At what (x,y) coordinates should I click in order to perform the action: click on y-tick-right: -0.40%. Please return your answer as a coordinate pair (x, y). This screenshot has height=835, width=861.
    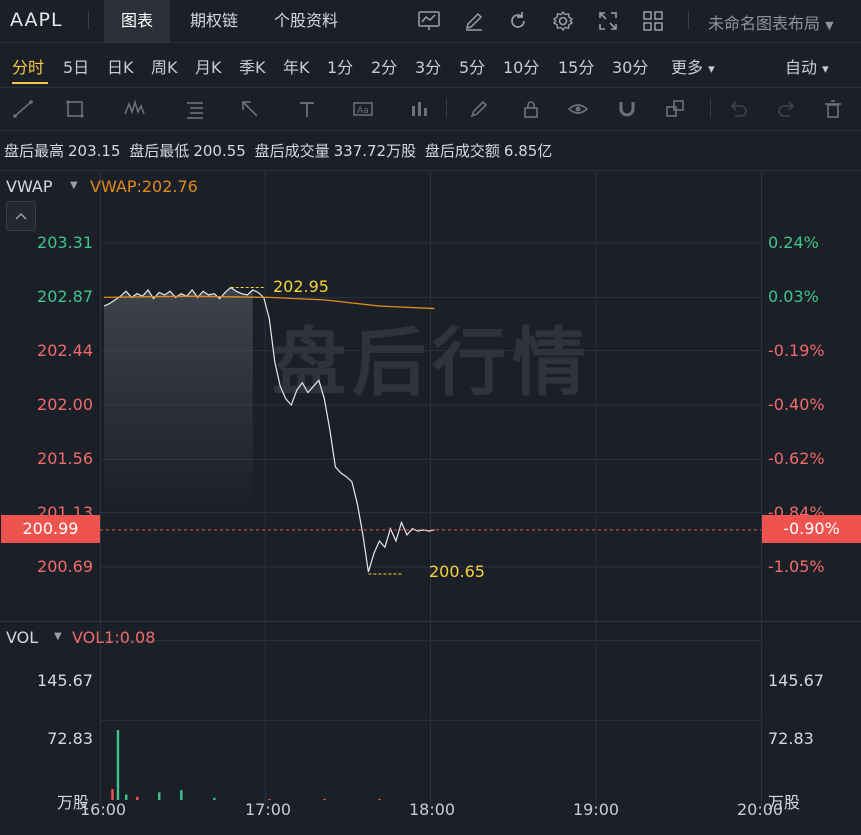
    Looking at the image, I should click on (796, 404).